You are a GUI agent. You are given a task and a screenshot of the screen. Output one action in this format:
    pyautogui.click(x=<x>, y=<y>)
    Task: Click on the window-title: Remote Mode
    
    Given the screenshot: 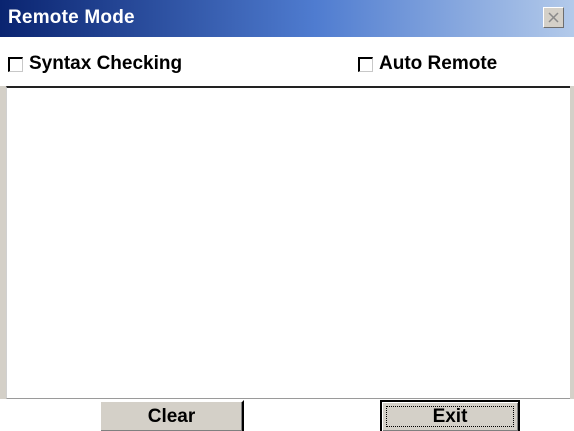 What is the action you would take?
    pyautogui.click(x=71, y=17)
    